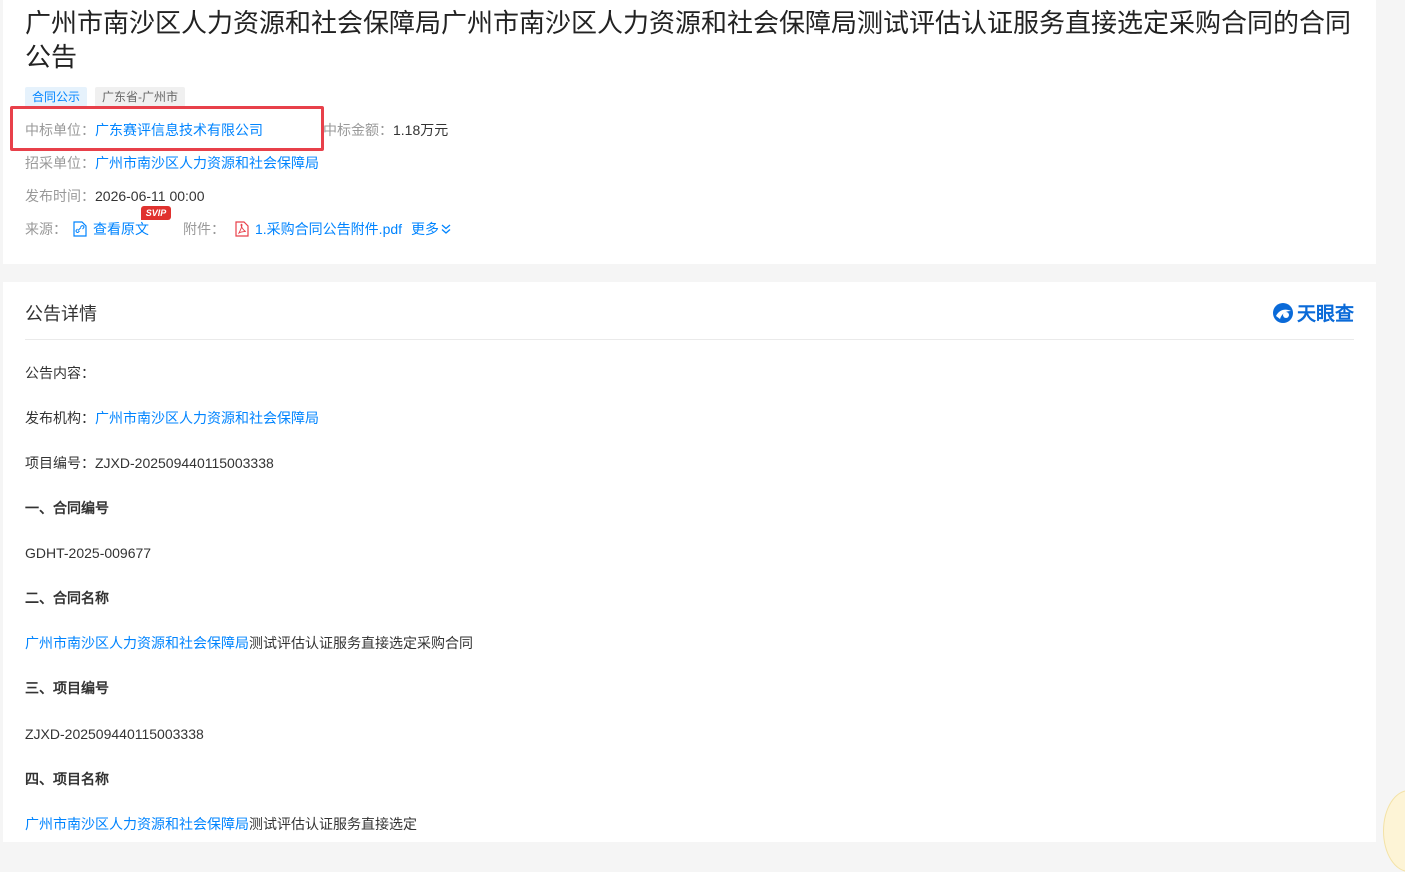 The height and width of the screenshot is (872, 1405). I want to click on publisher-line: 发布机构：广州市南沙区人力资源和社会保障局, so click(172, 418).